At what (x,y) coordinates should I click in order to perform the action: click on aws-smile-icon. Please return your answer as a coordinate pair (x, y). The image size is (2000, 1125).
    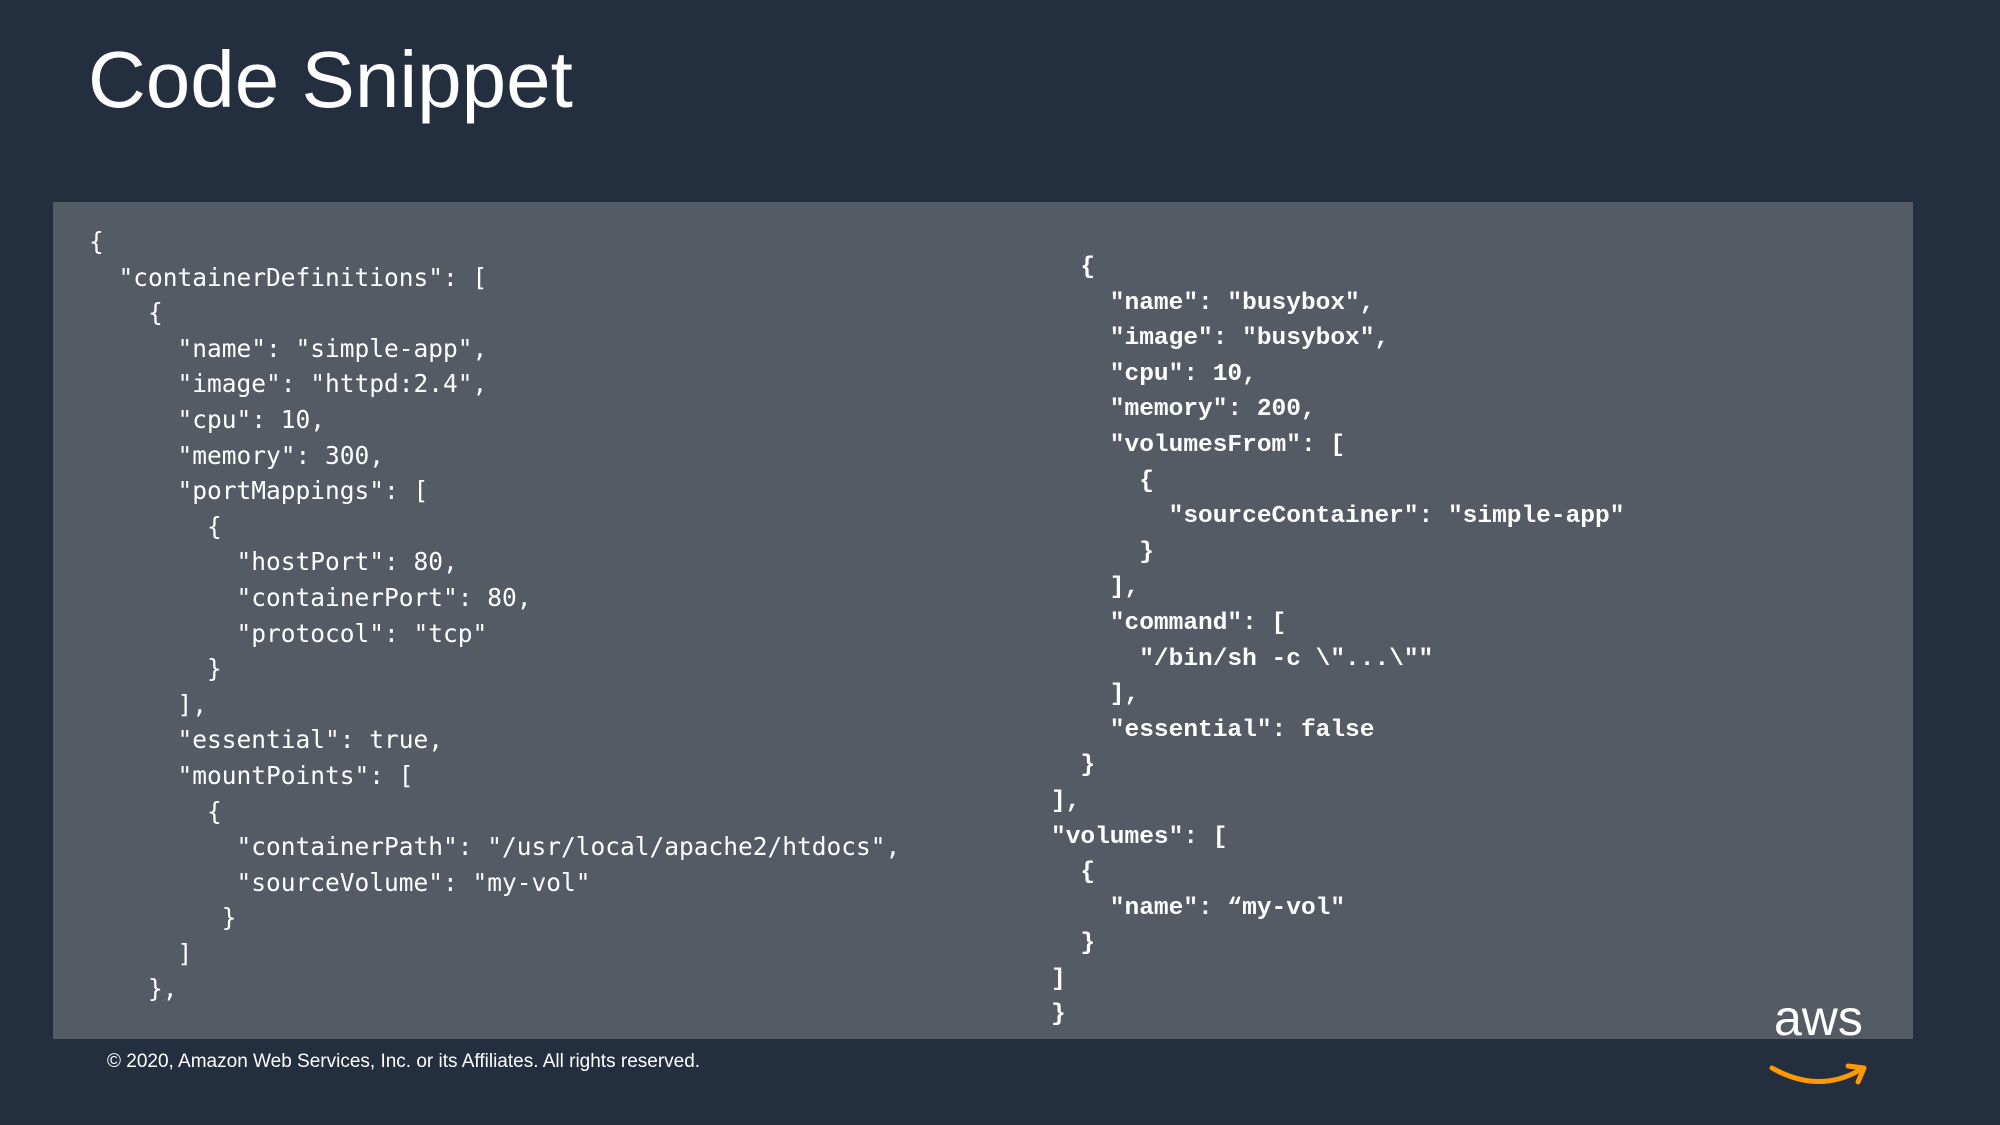
    Looking at the image, I should click on (1818, 1074).